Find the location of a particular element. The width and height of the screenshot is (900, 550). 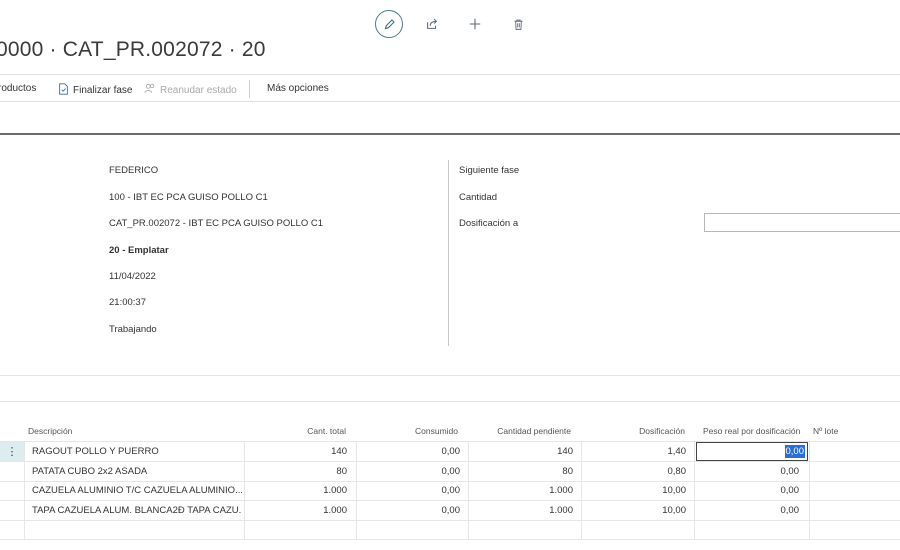

cell-cant-total: 80 is located at coordinates (296, 471).